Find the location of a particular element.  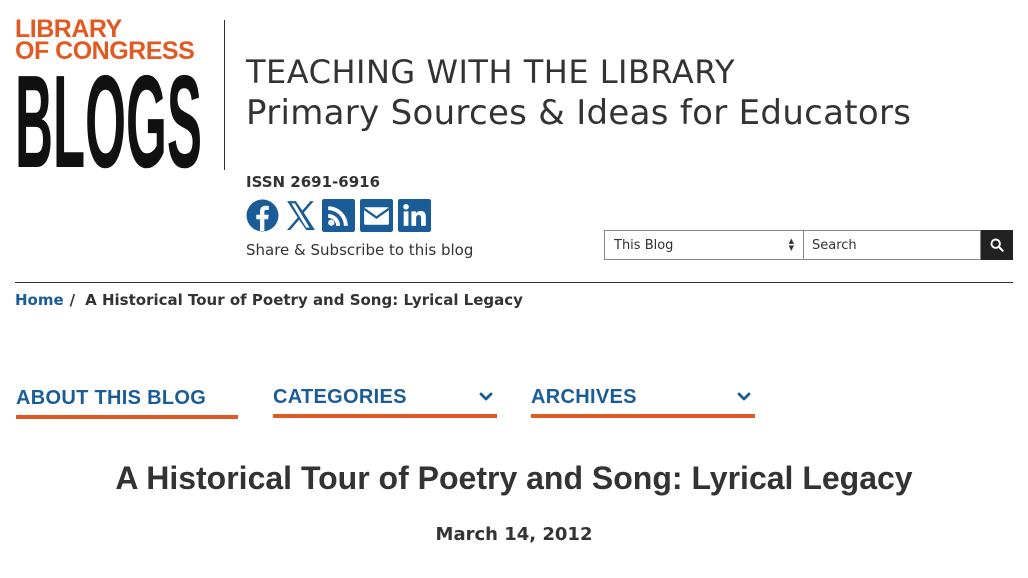

search-bar: This Blog ▲ ▼ is located at coordinates (808, 245).